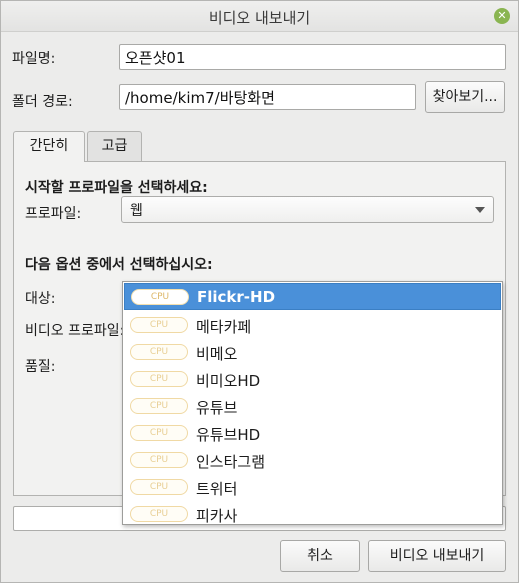 This screenshot has height=583, width=519. Describe the element at coordinates (312, 379) in the screenshot. I see `dropdown-item-vimeo-hd: CPU 비미오HD` at that location.